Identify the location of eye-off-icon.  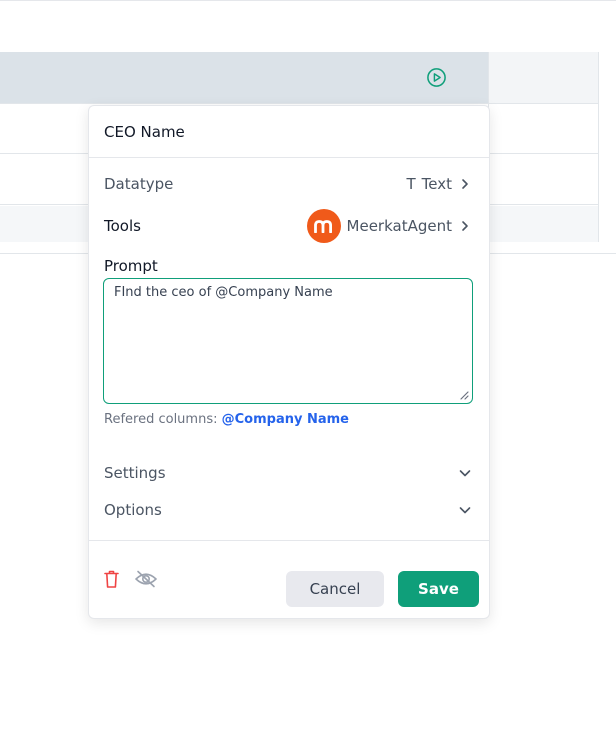
(146, 579).